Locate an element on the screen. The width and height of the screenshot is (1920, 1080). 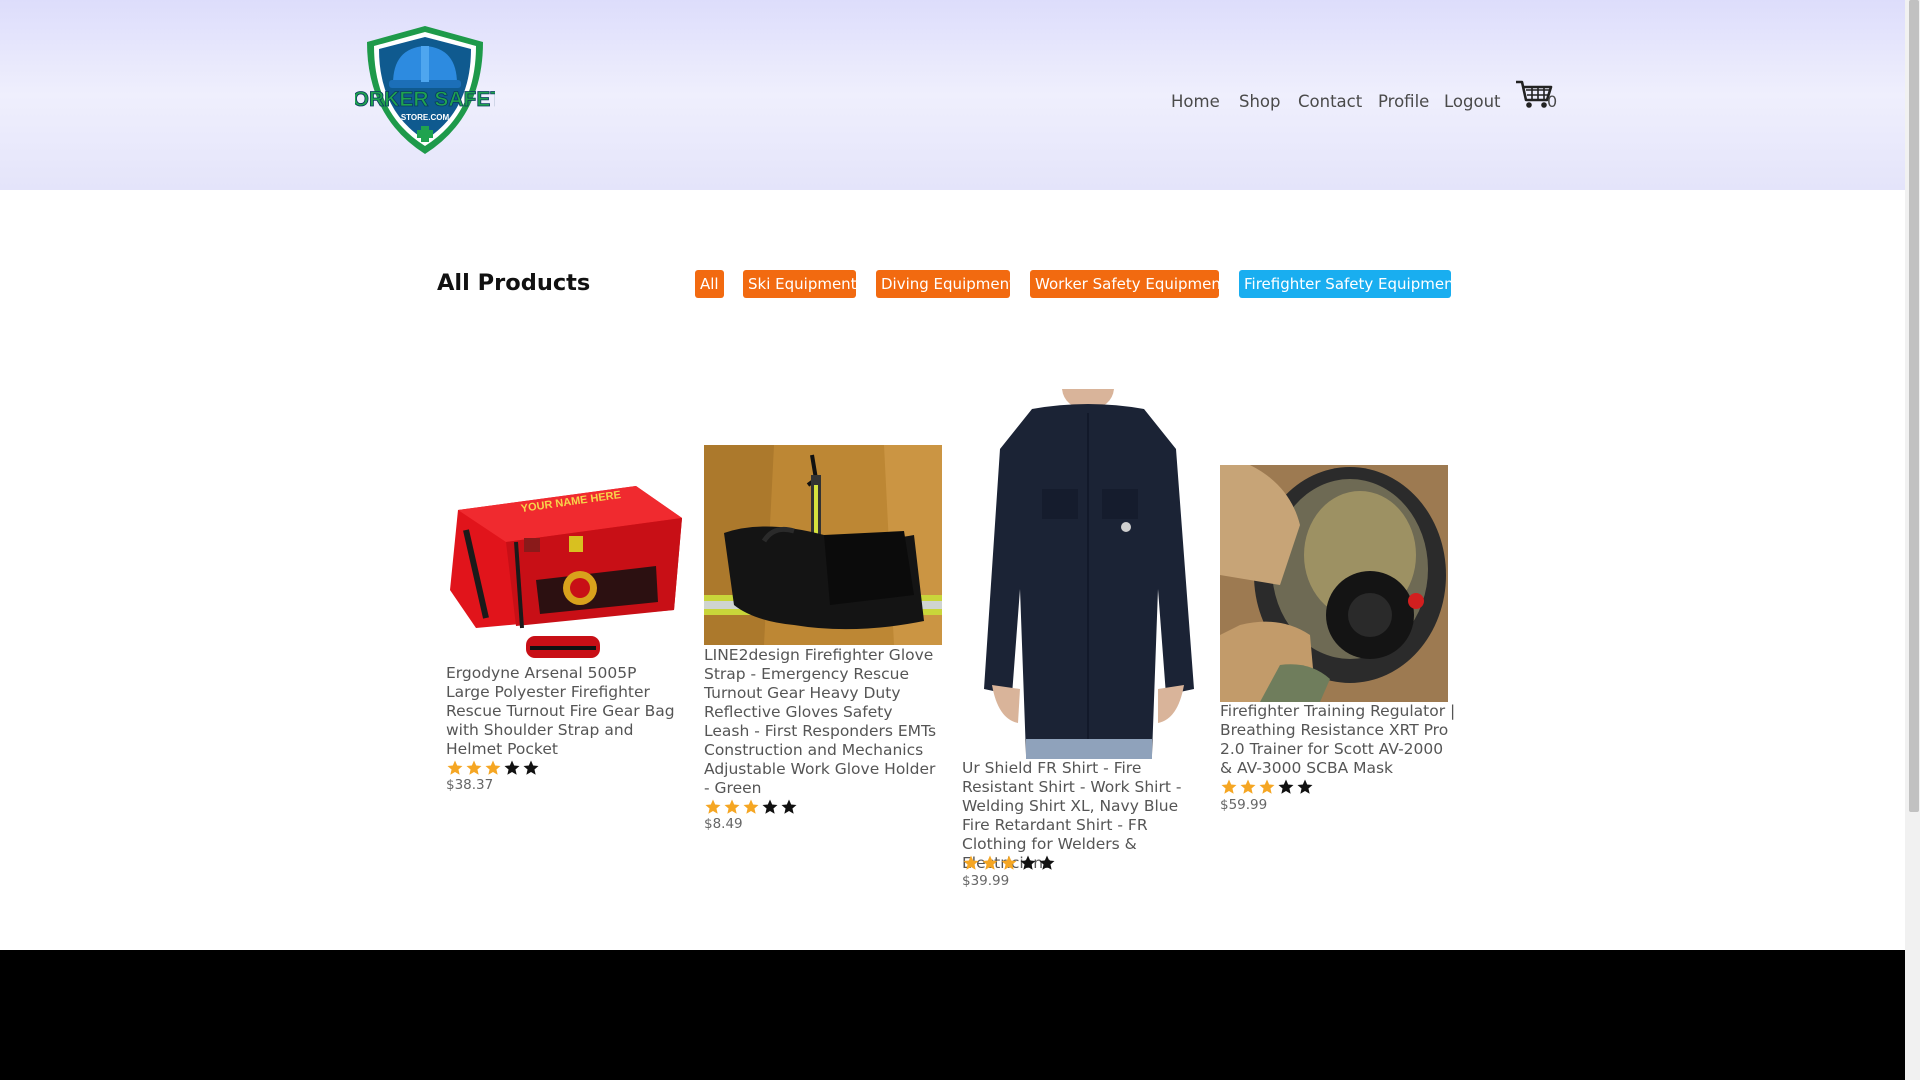
product-price: $39.99 is located at coordinates (986, 881).